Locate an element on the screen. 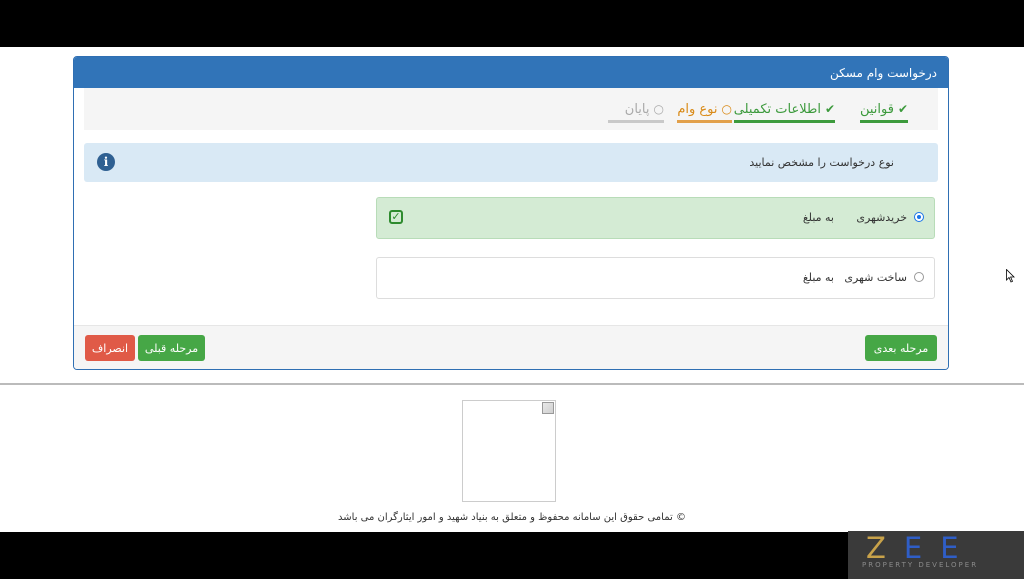  step-label: پایان is located at coordinates (637, 109).